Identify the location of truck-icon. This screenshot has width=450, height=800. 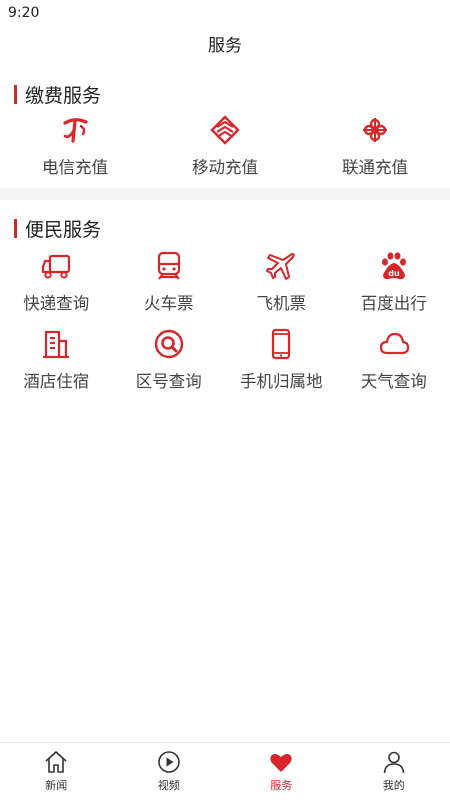
(56, 266).